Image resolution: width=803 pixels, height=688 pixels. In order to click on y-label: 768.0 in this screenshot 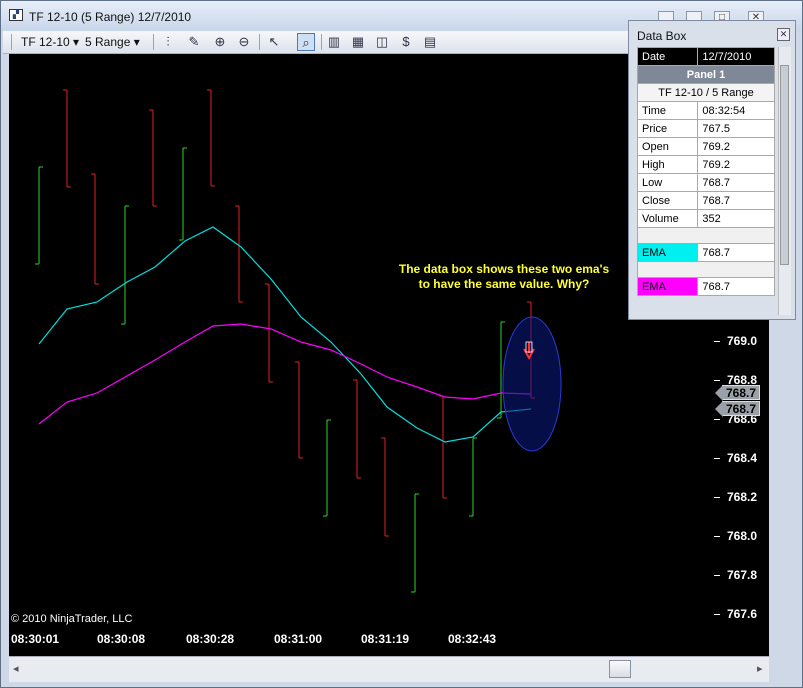, I will do `click(741, 536)`.